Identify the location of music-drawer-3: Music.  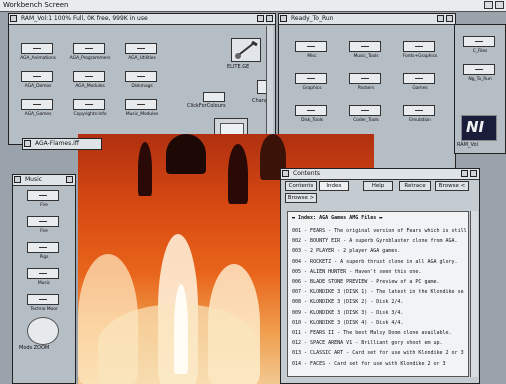
(44, 280).